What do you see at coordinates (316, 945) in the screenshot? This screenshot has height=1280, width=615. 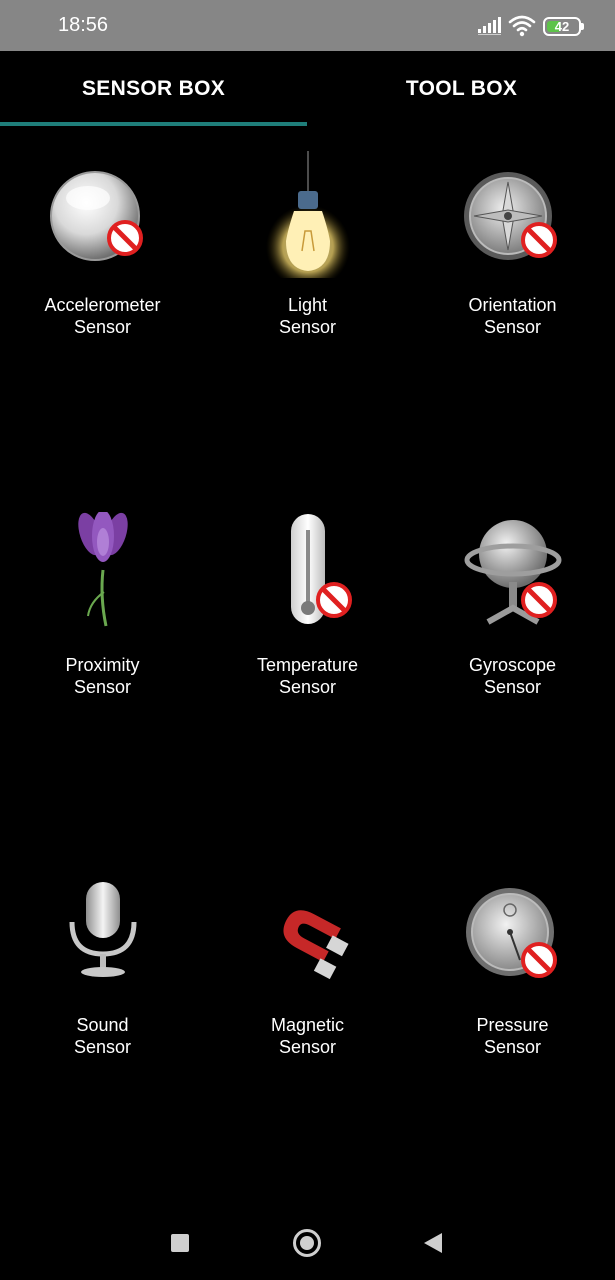 I see `magnet-icon` at bounding box center [316, 945].